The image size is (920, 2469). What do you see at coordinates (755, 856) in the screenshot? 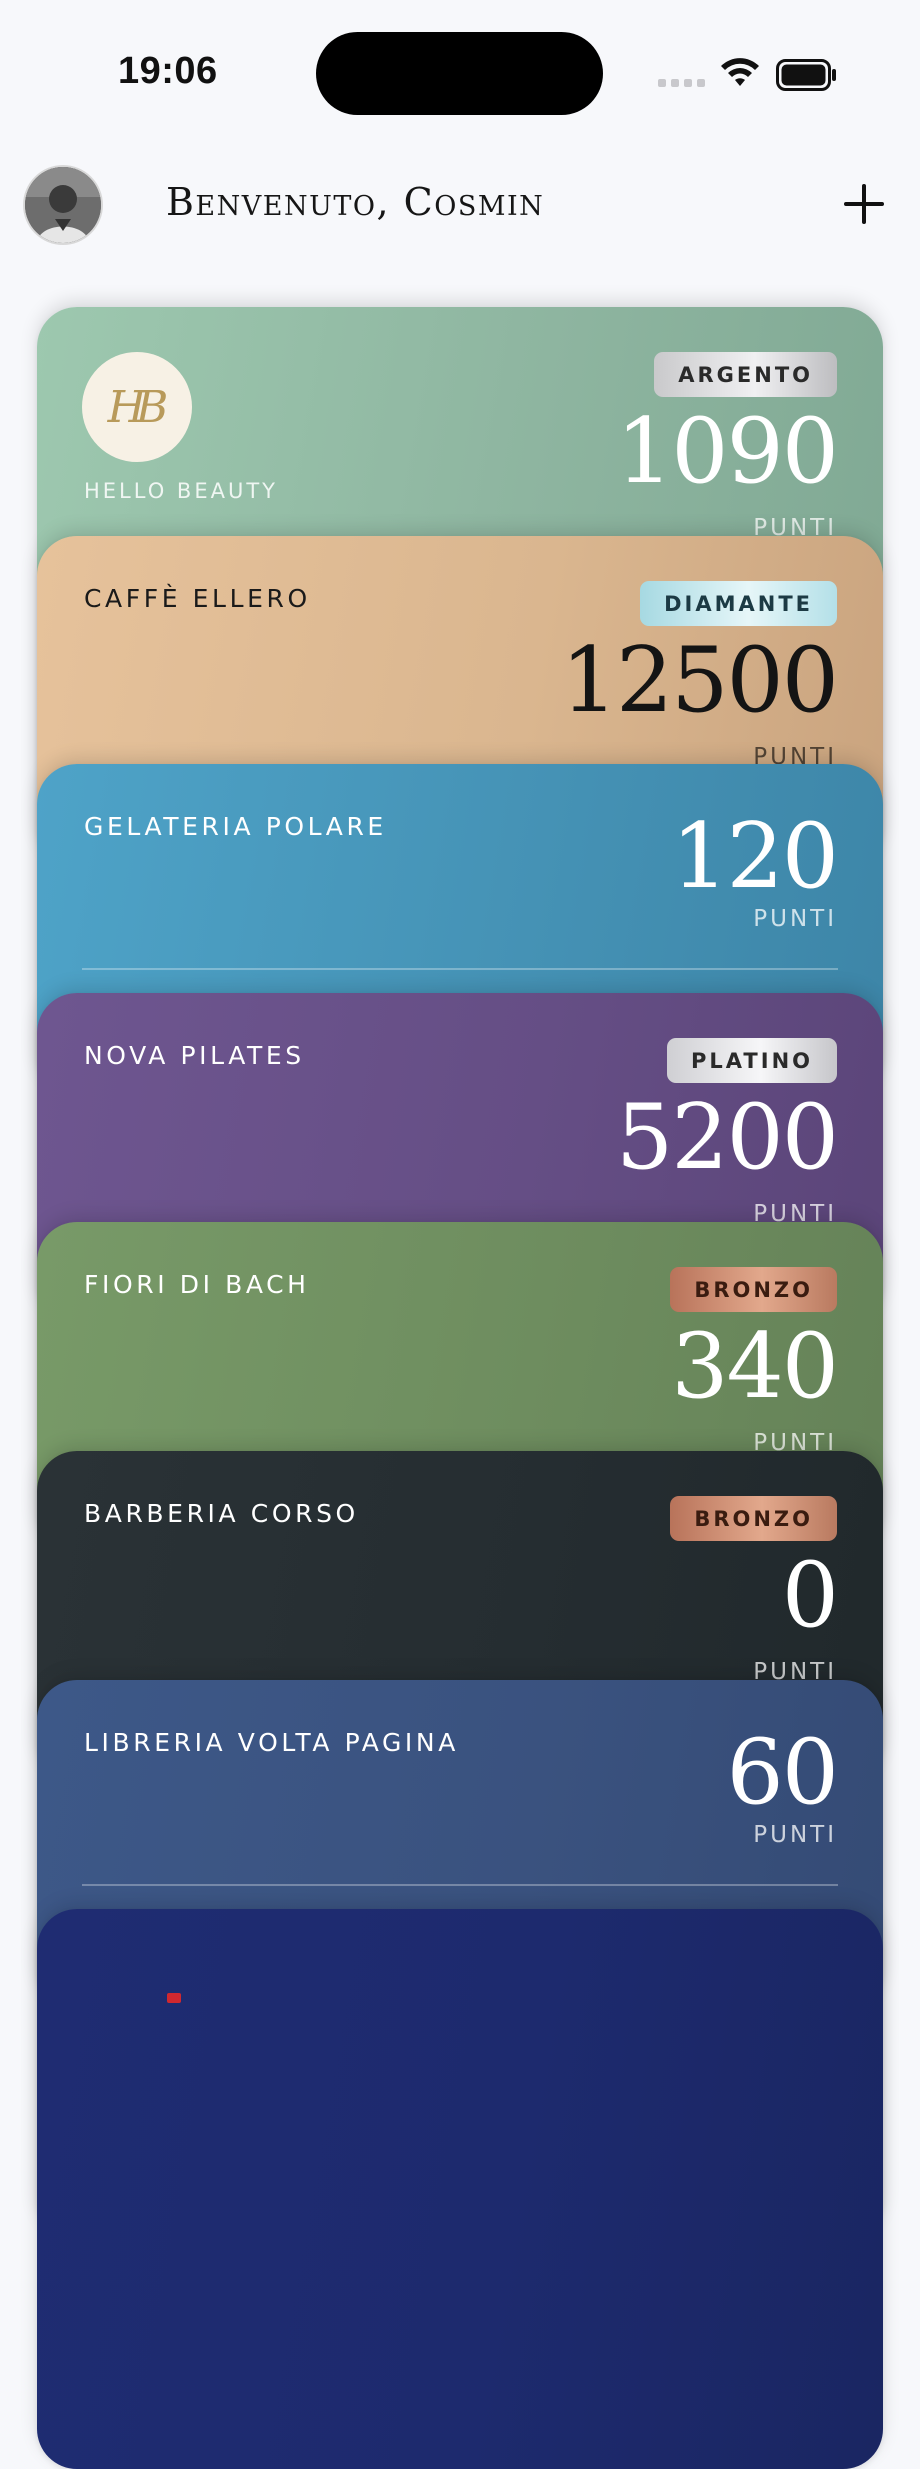
I see `points-value: 120` at bounding box center [755, 856].